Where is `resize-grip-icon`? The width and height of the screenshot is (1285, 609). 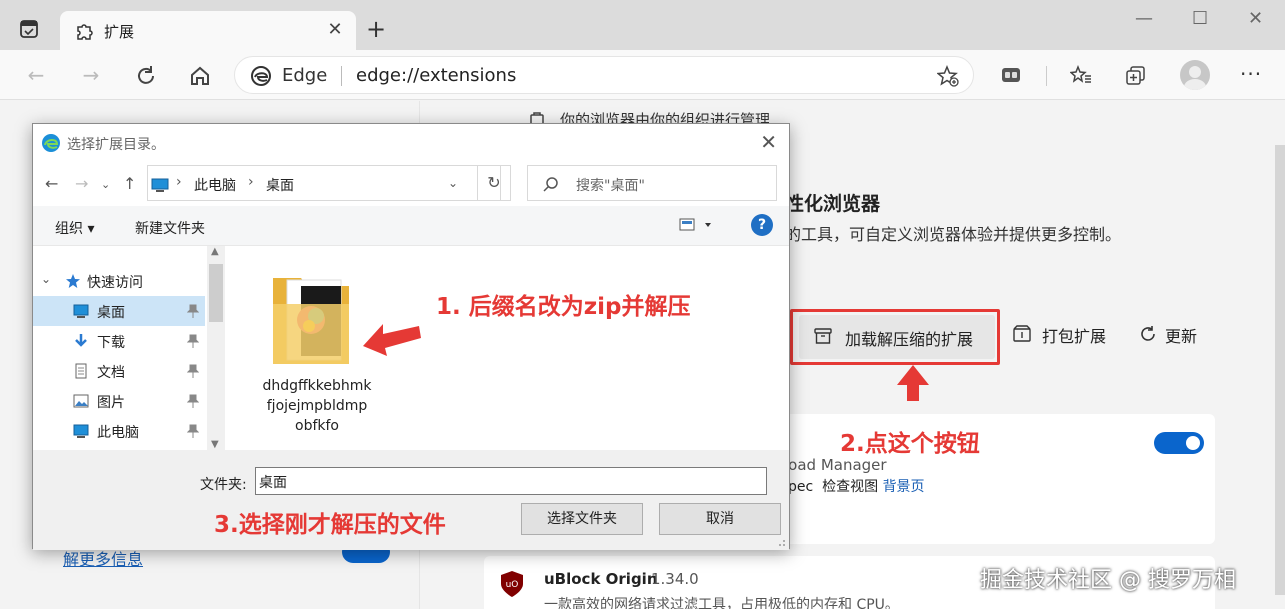
resize-grip-icon is located at coordinates (781, 542).